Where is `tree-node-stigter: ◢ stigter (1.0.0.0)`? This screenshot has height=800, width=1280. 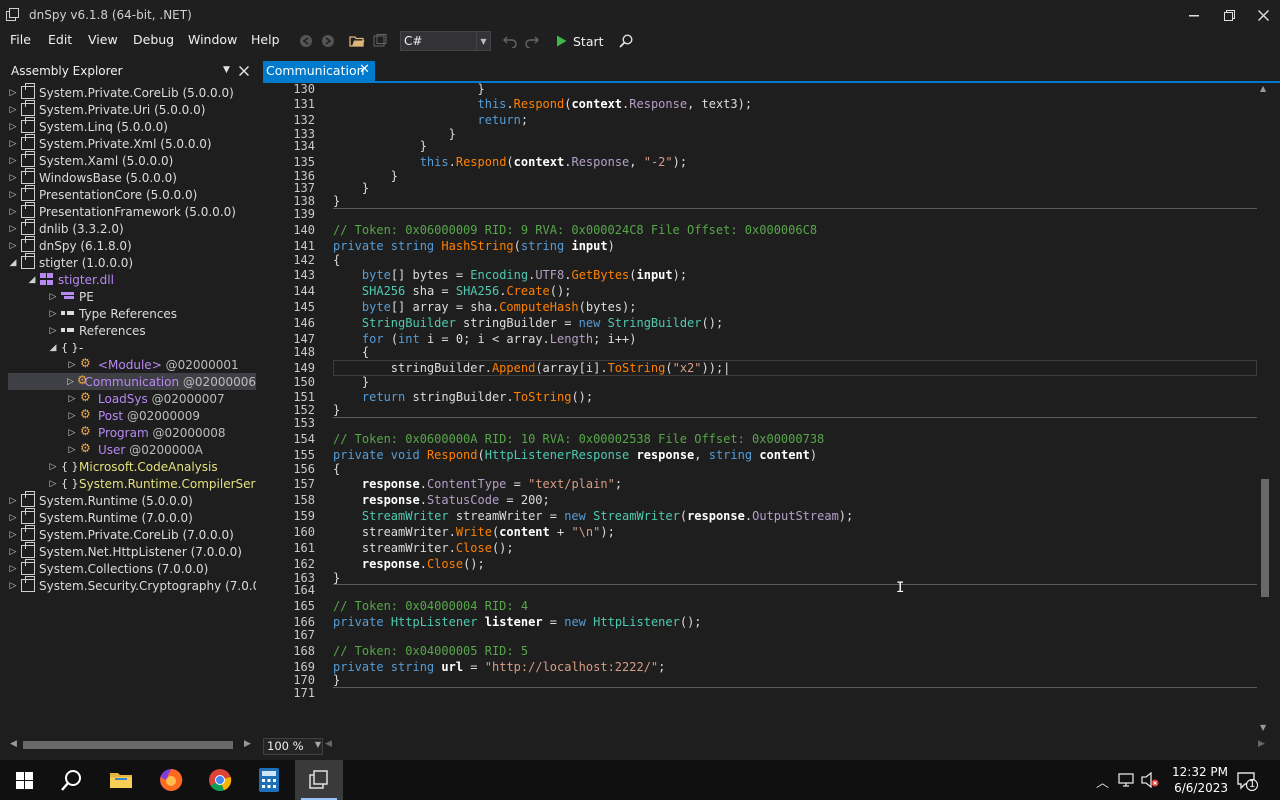 tree-node-stigter: ◢ stigter (1.0.0.0) is located at coordinates (70, 262).